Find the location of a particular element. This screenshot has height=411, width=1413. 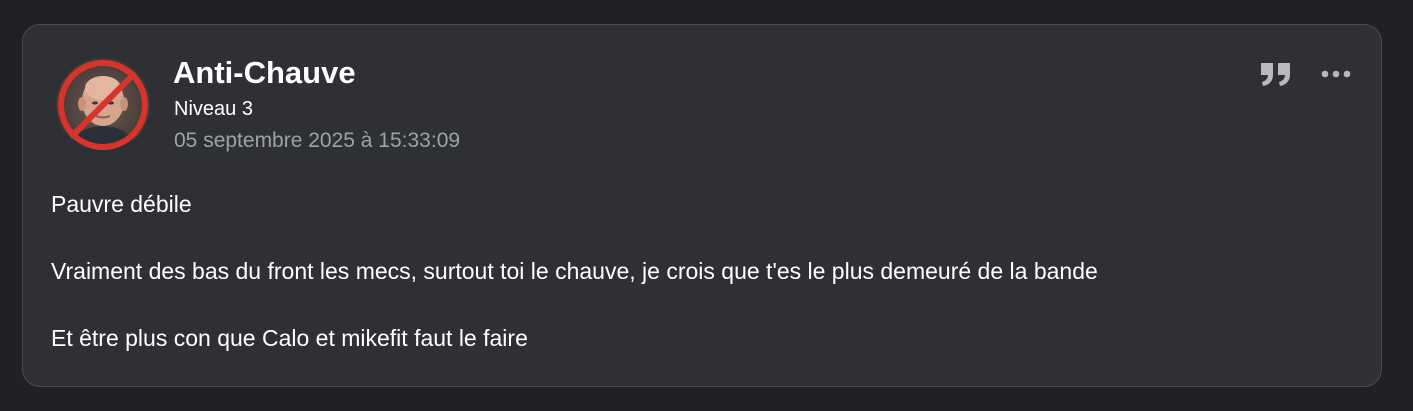

quote-button is located at coordinates (1276, 74).